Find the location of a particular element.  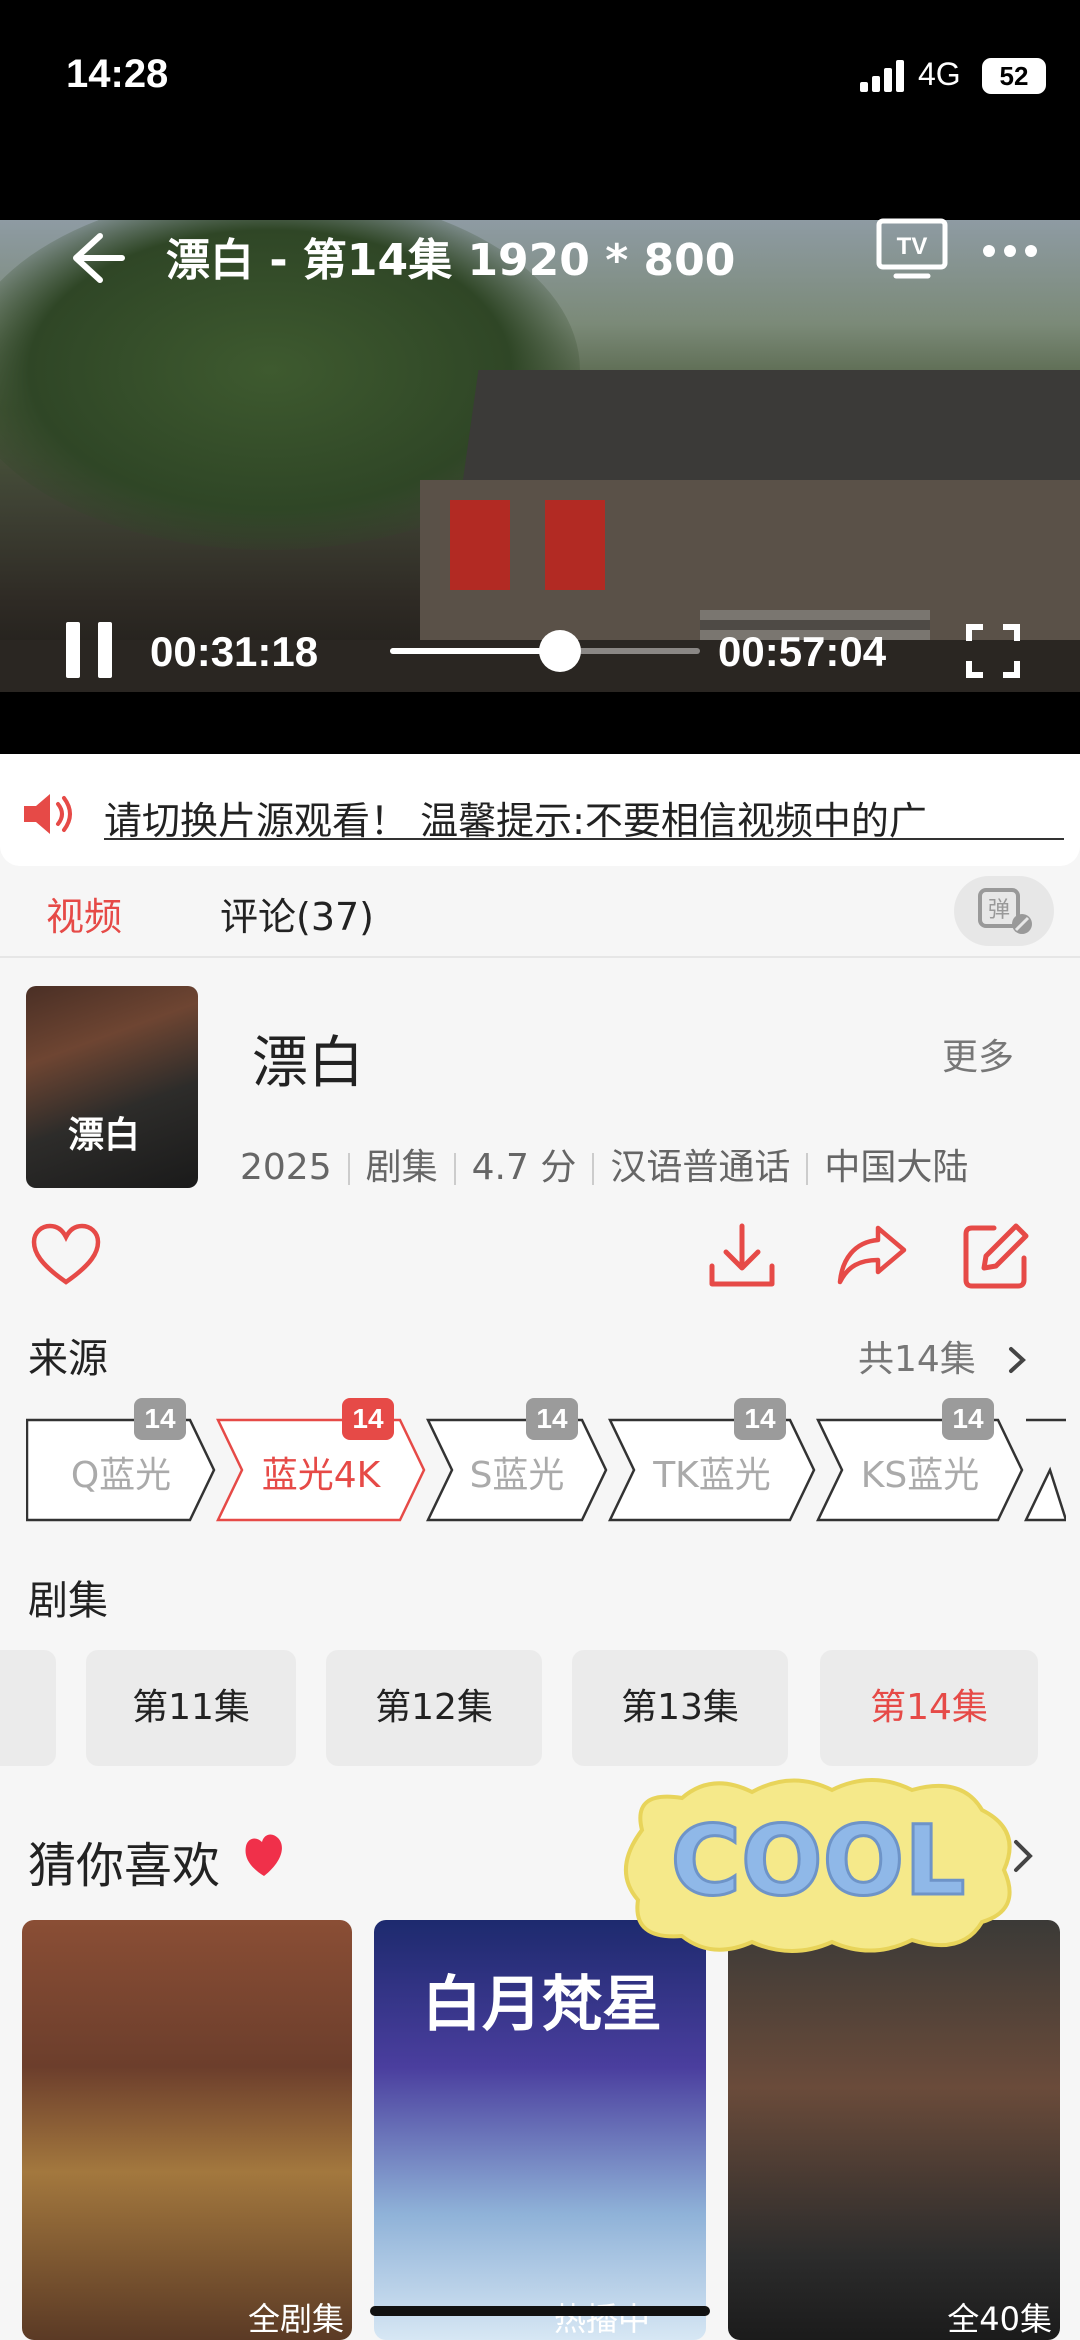

danmu-off-icon: 弹 is located at coordinates (1005, 911).